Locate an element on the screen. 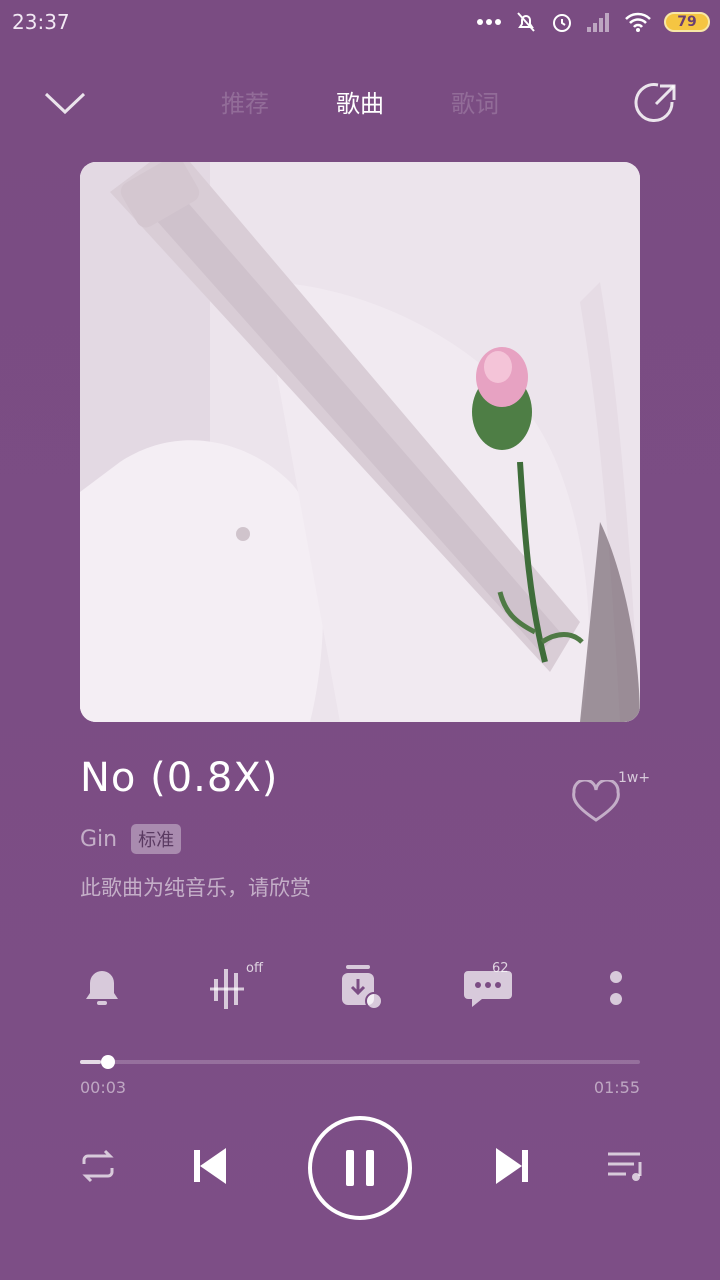 Image resolution: width=720 pixels, height=1280 pixels. action-row: off 62 is located at coordinates (360, 990).